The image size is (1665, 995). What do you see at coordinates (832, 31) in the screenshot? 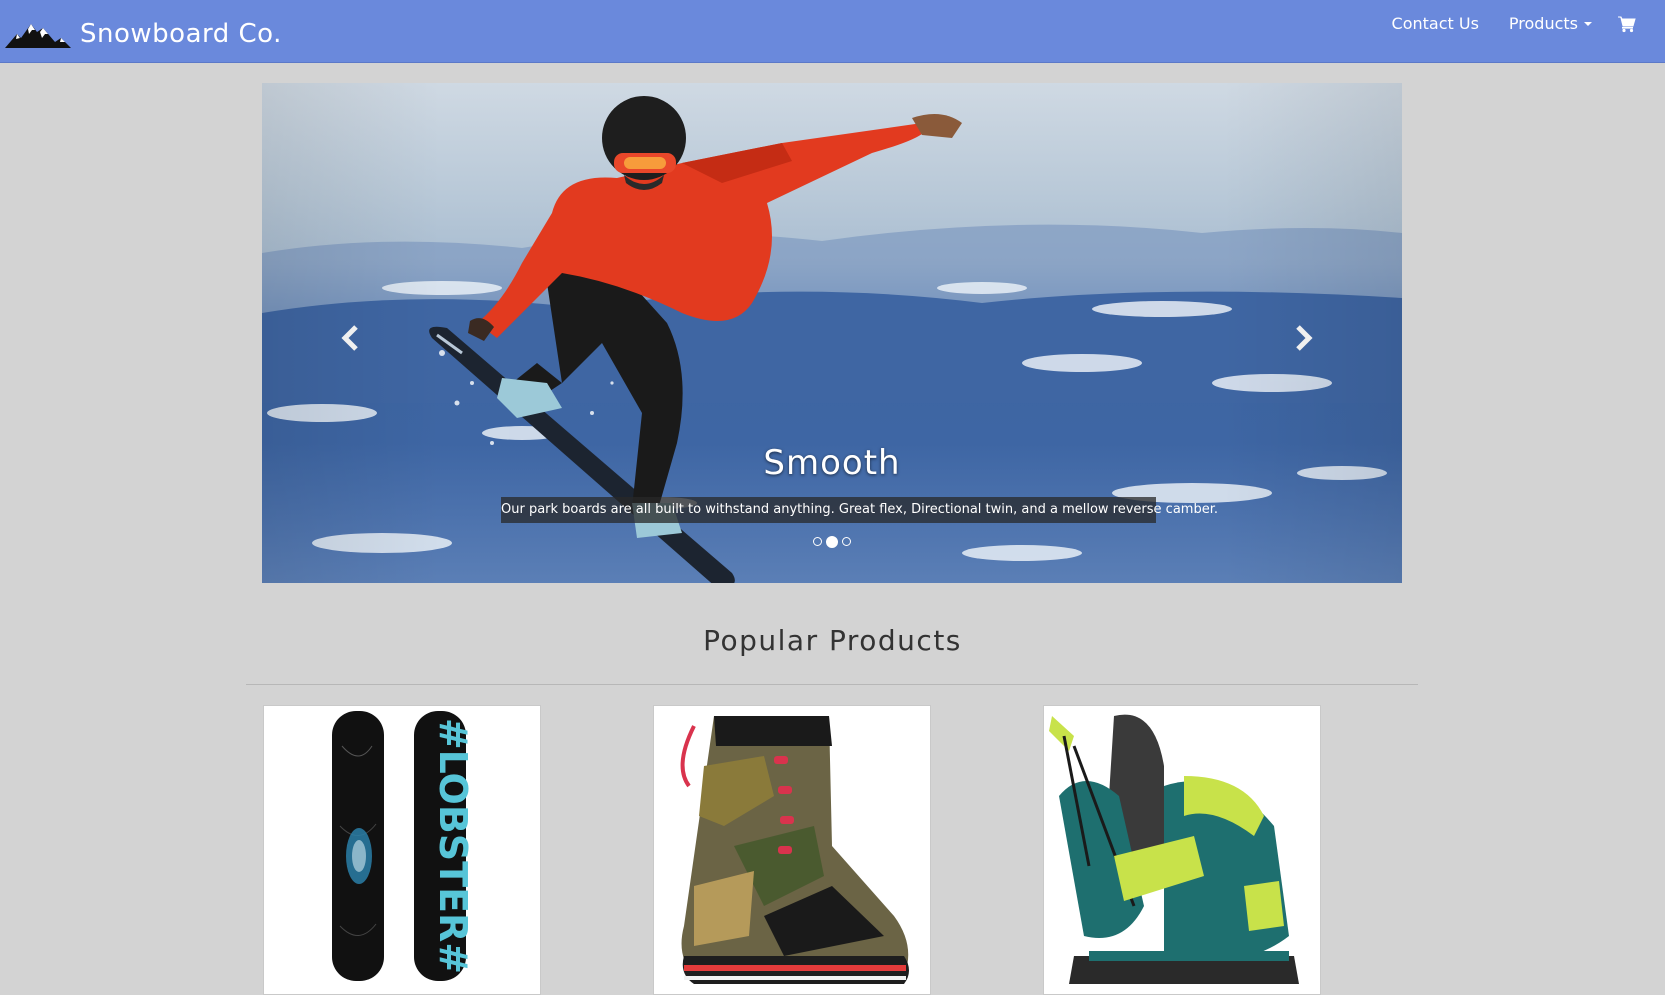
I see `navbar: Snowboard Co. Contact Us Products` at bounding box center [832, 31].